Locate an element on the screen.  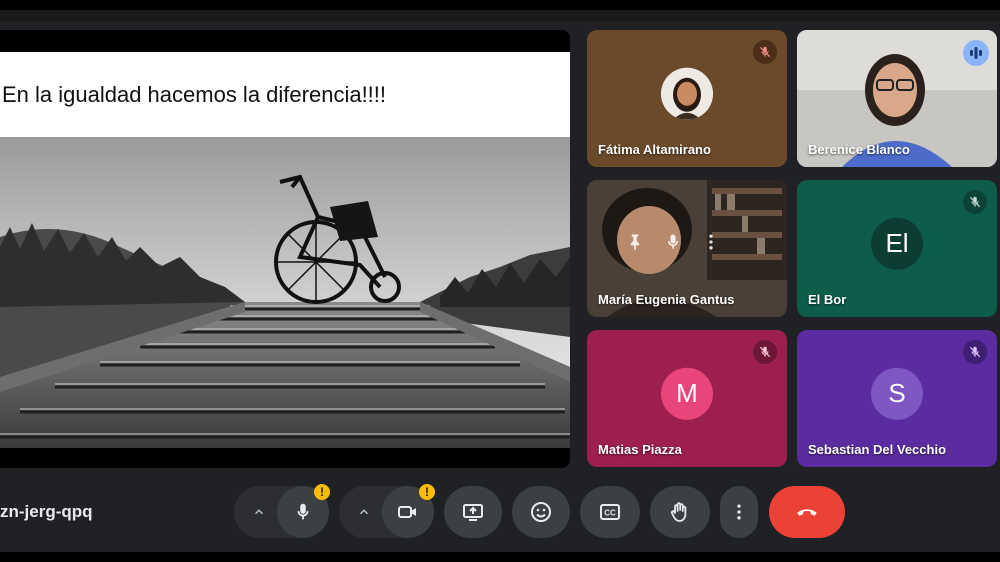
captions-label: CC is located at coordinates (610, 513).